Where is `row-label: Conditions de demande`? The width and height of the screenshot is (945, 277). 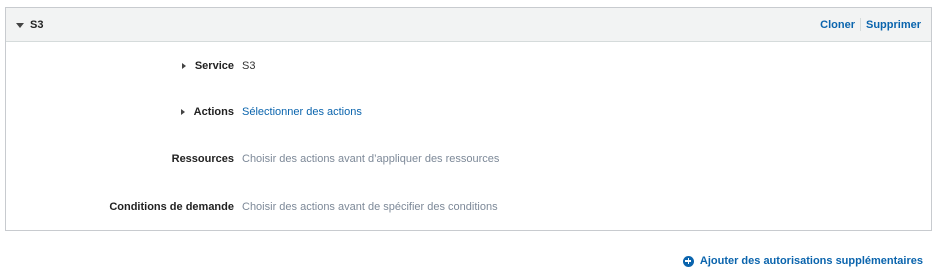
row-label: Conditions de demande is located at coordinates (171, 207).